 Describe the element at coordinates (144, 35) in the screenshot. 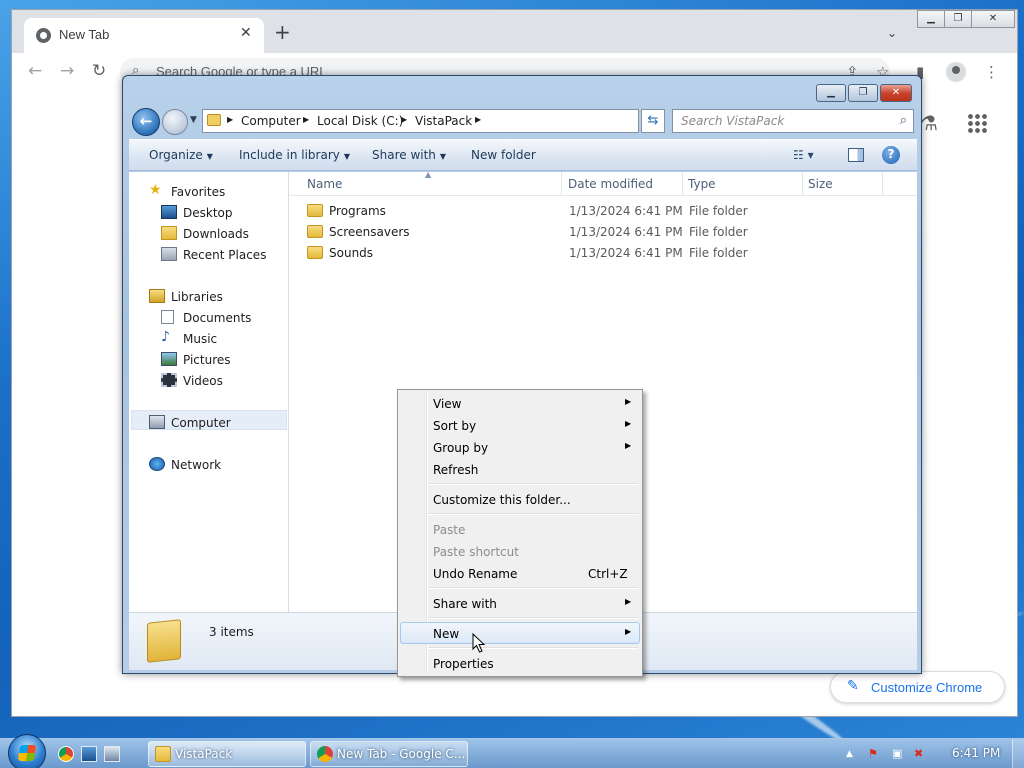

I see `chrome-tab-new-tab: New Tab ✕` at that location.